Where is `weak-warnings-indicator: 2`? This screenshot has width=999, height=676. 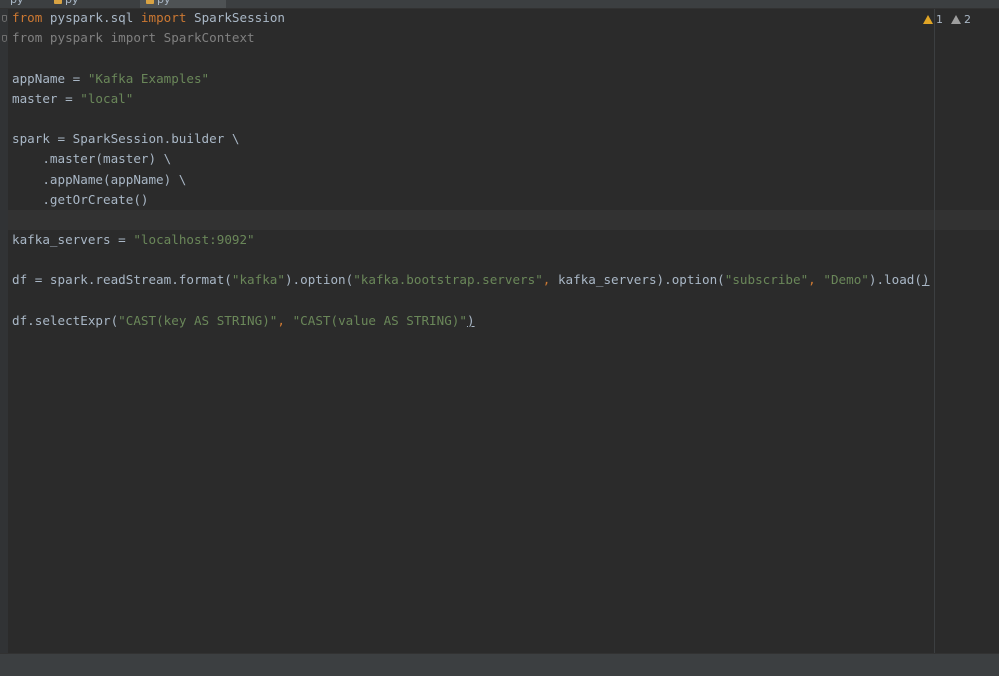 weak-warnings-indicator: 2 is located at coordinates (961, 19).